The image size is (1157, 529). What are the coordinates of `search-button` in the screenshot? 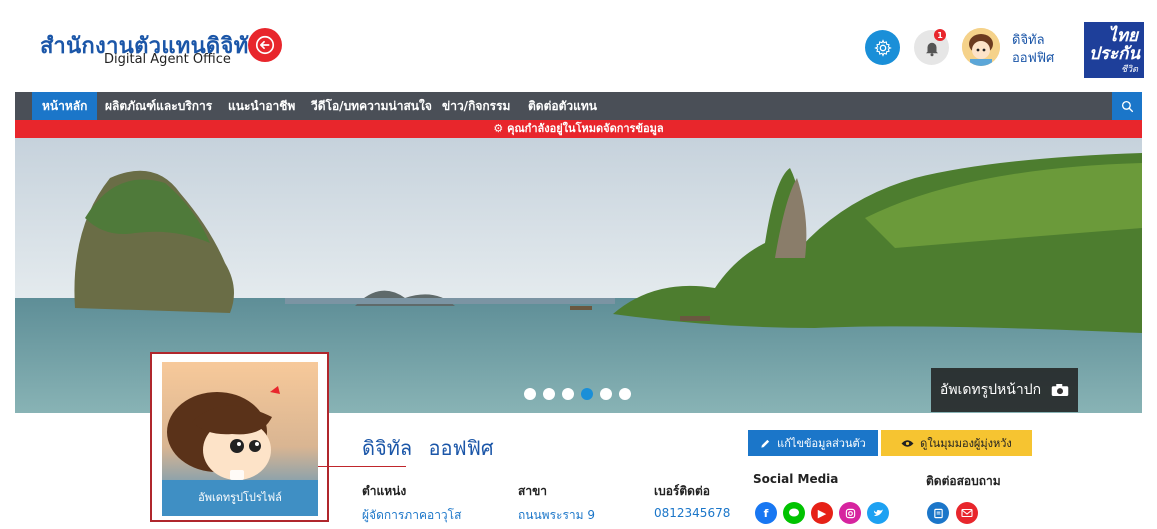 It's located at (1127, 106).